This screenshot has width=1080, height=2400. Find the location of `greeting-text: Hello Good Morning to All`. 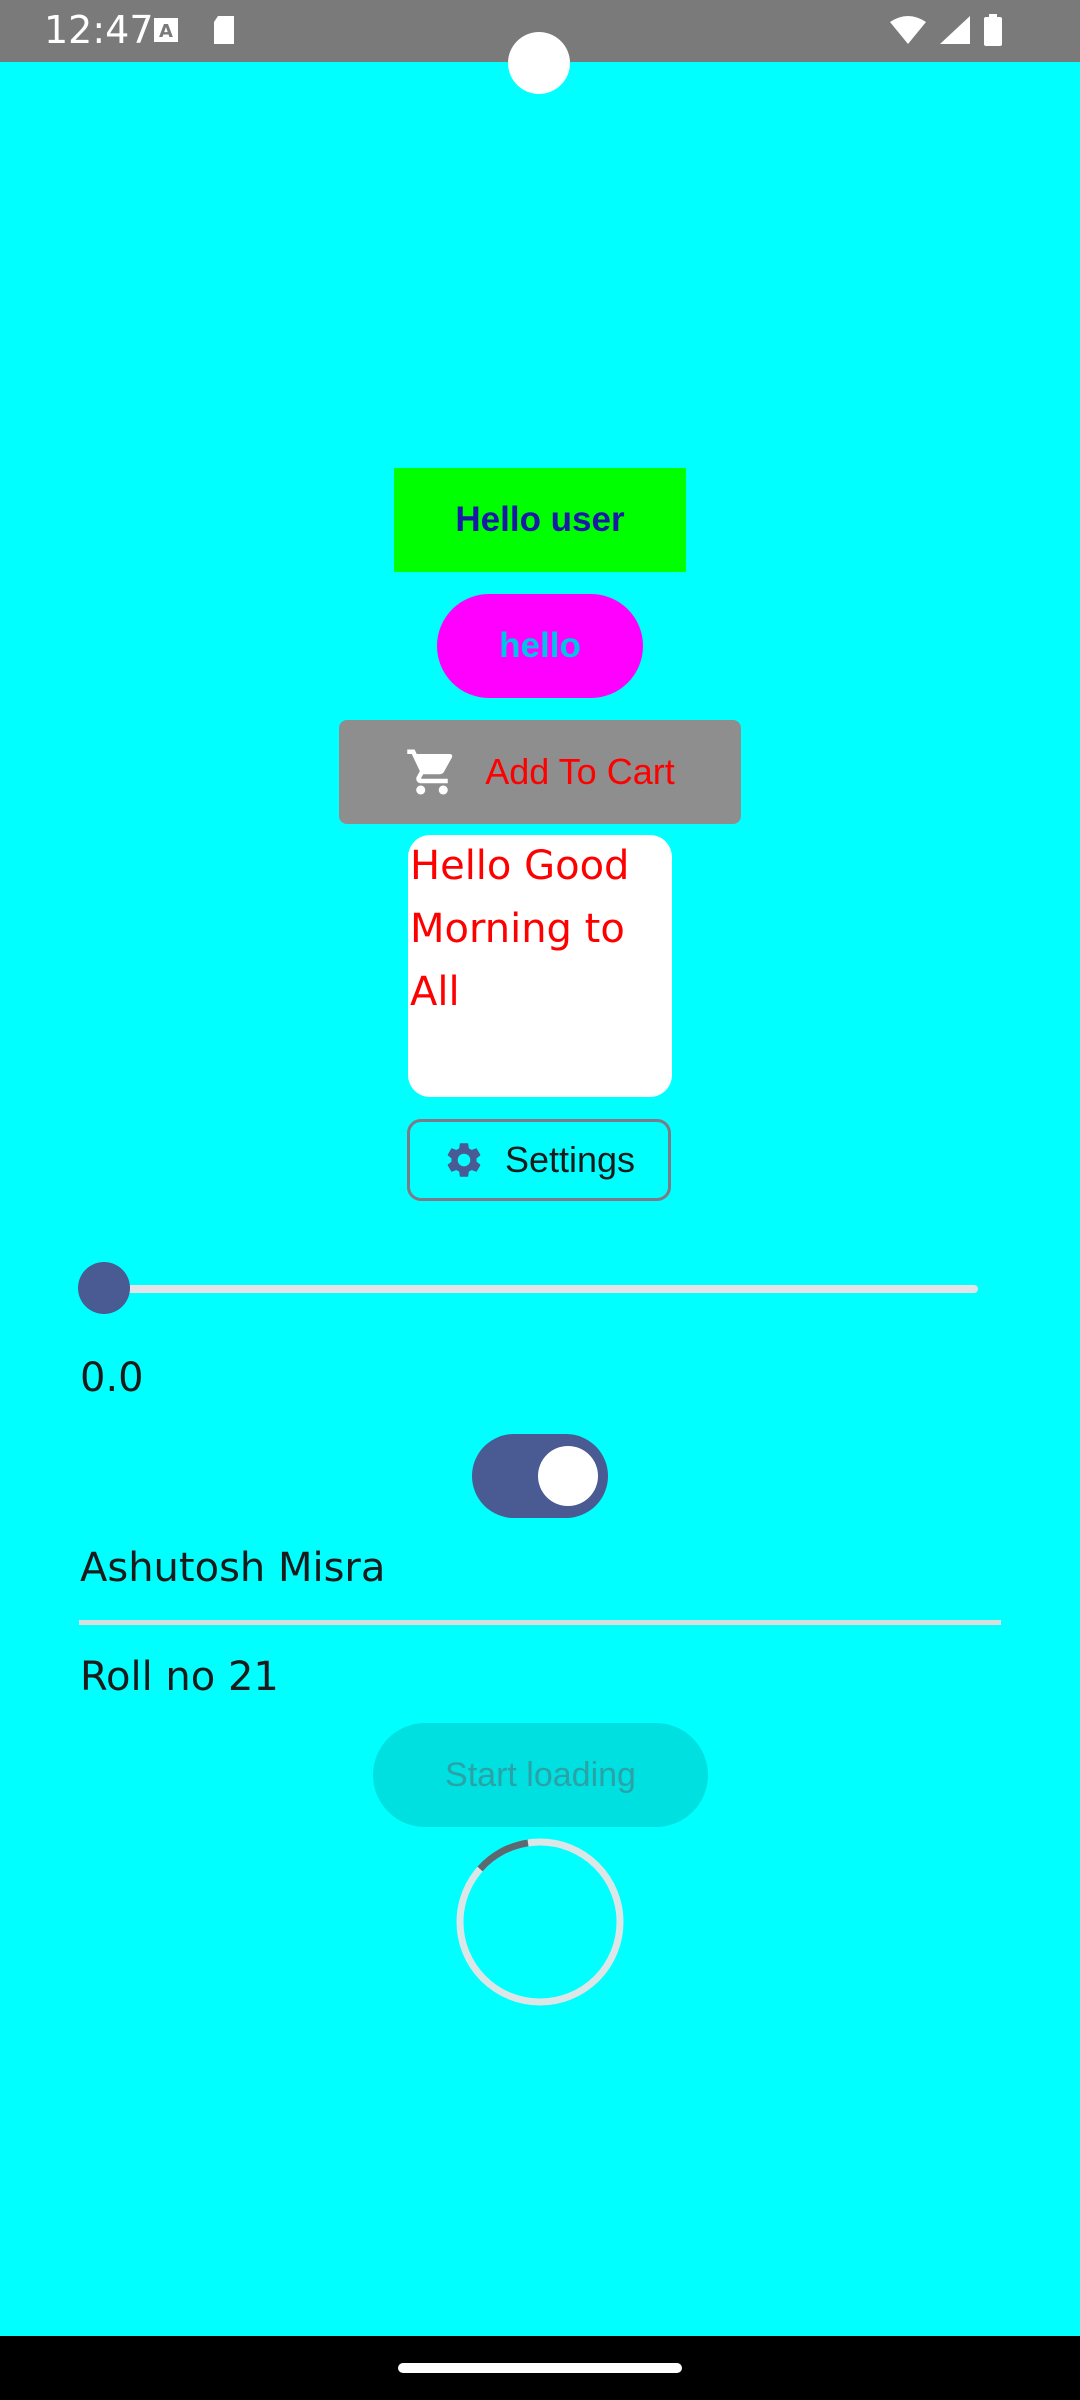

greeting-text: Hello Good Morning to All is located at coordinates (520, 929).